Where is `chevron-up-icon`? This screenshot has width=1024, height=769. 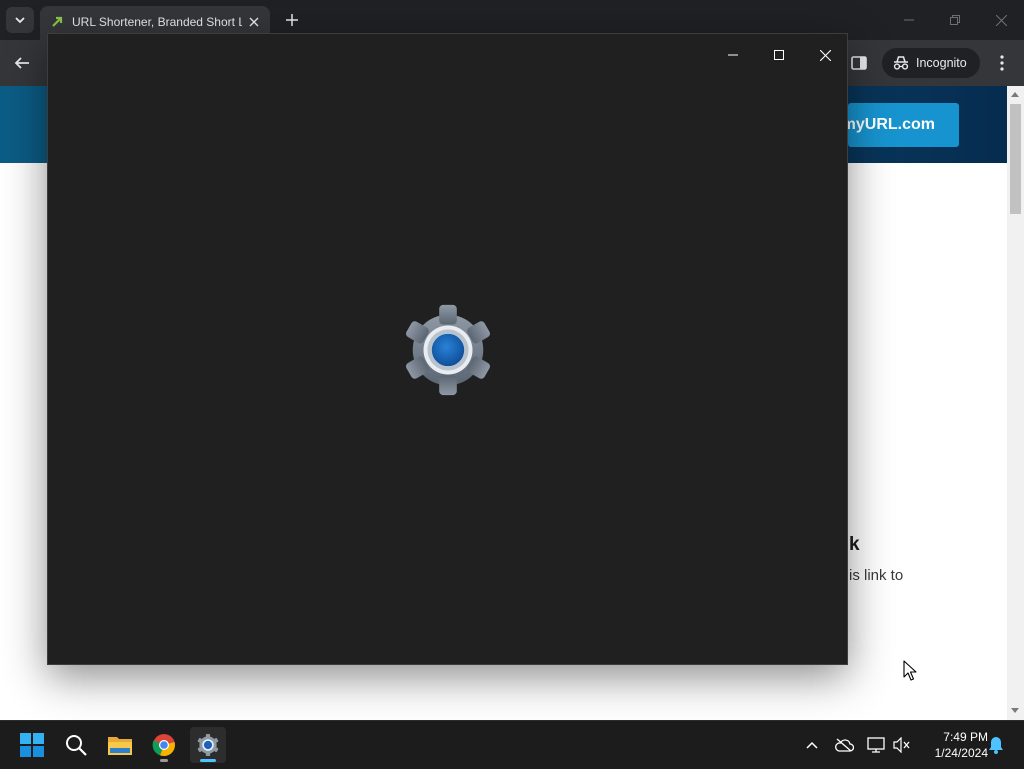 chevron-up-icon is located at coordinates (812, 745).